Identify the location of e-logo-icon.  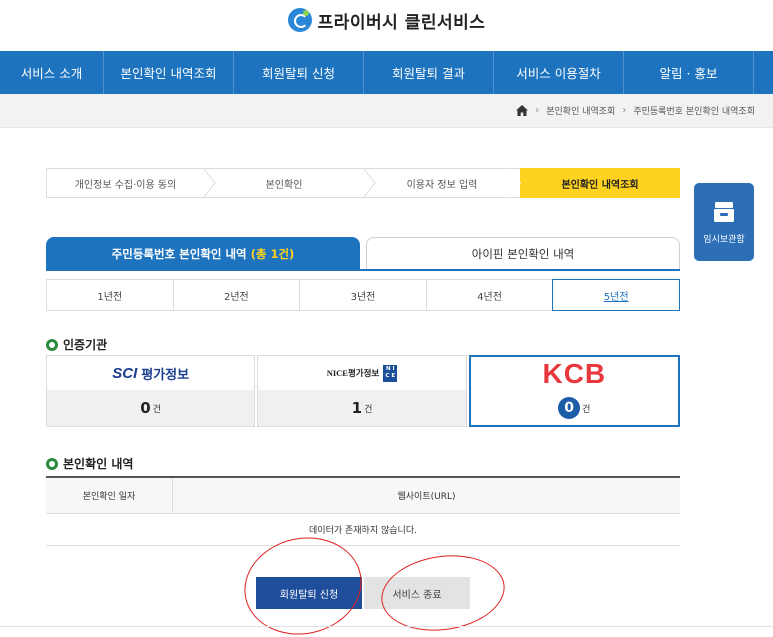
(299, 20).